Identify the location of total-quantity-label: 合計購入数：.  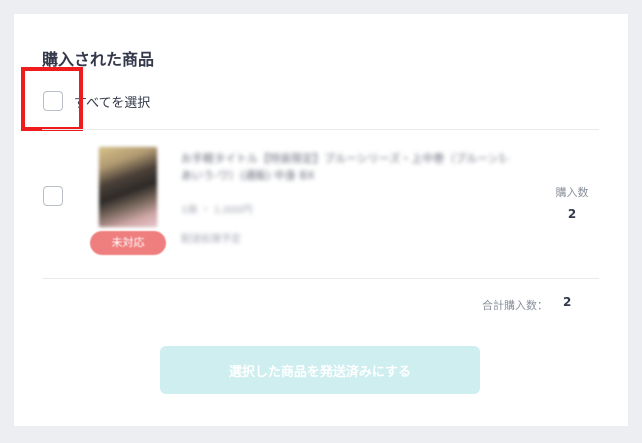
(515, 305).